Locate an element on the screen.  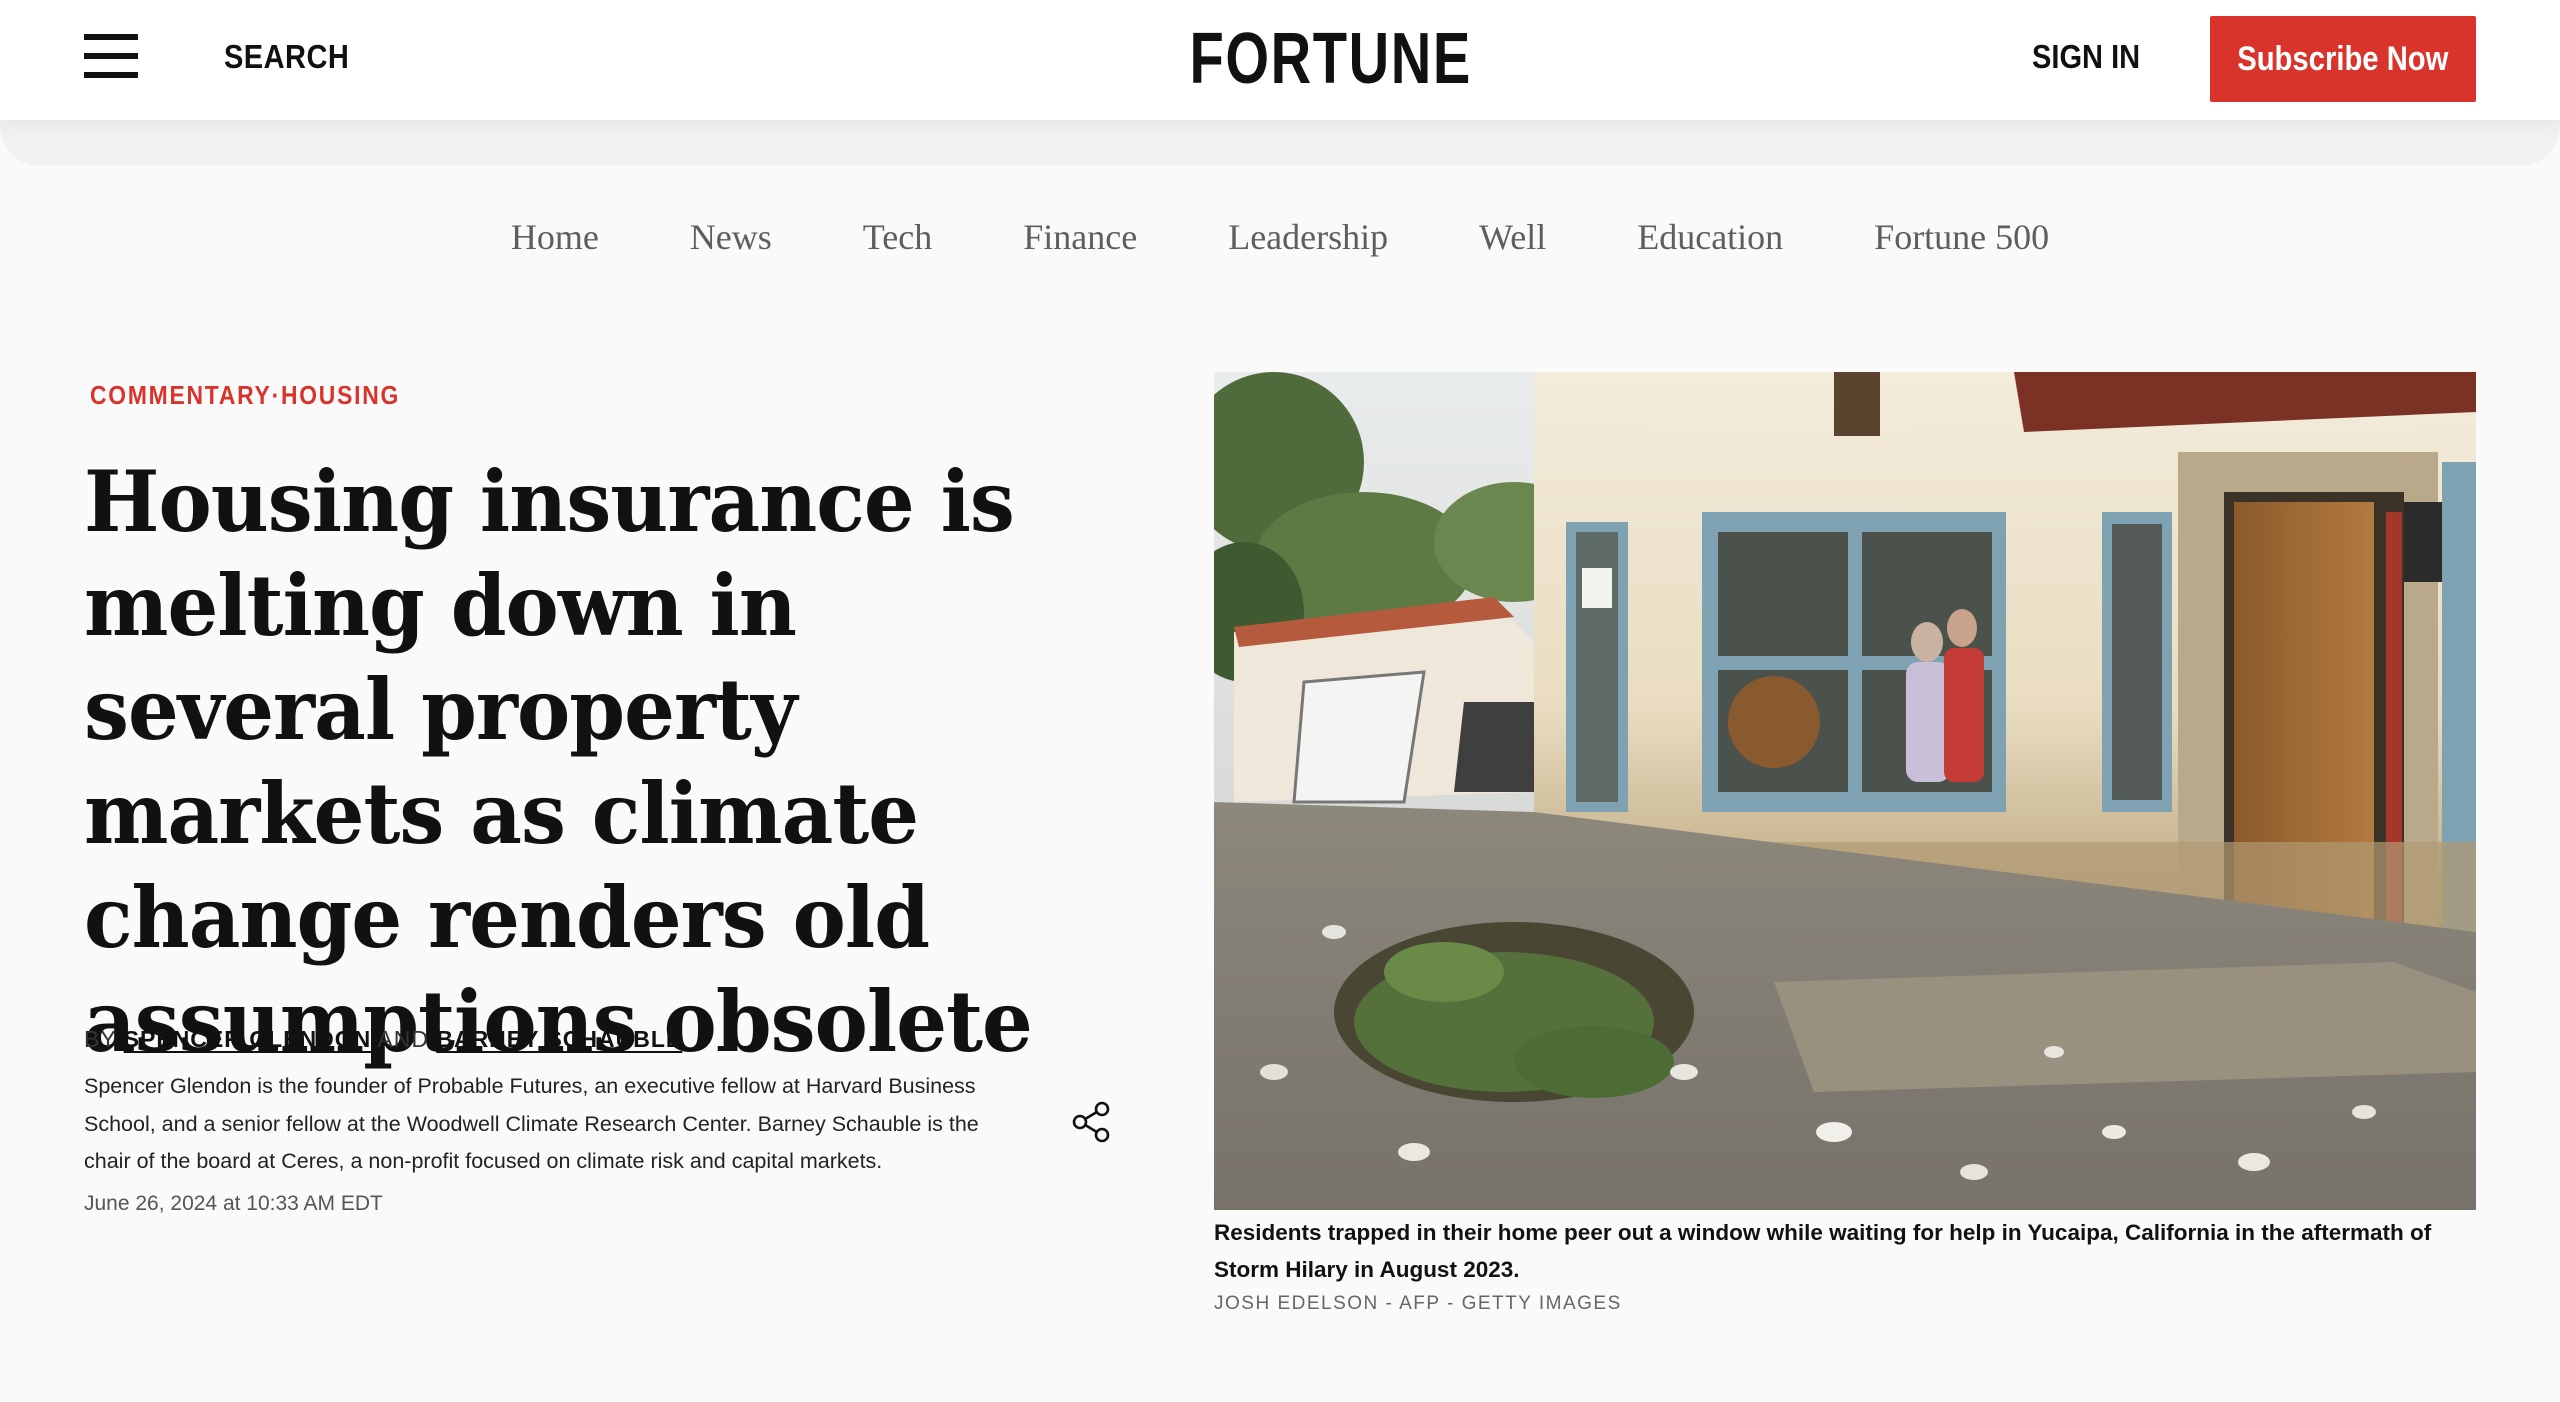
nav-item-fortune-500: Fortune 500 is located at coordinates (1961, 237).